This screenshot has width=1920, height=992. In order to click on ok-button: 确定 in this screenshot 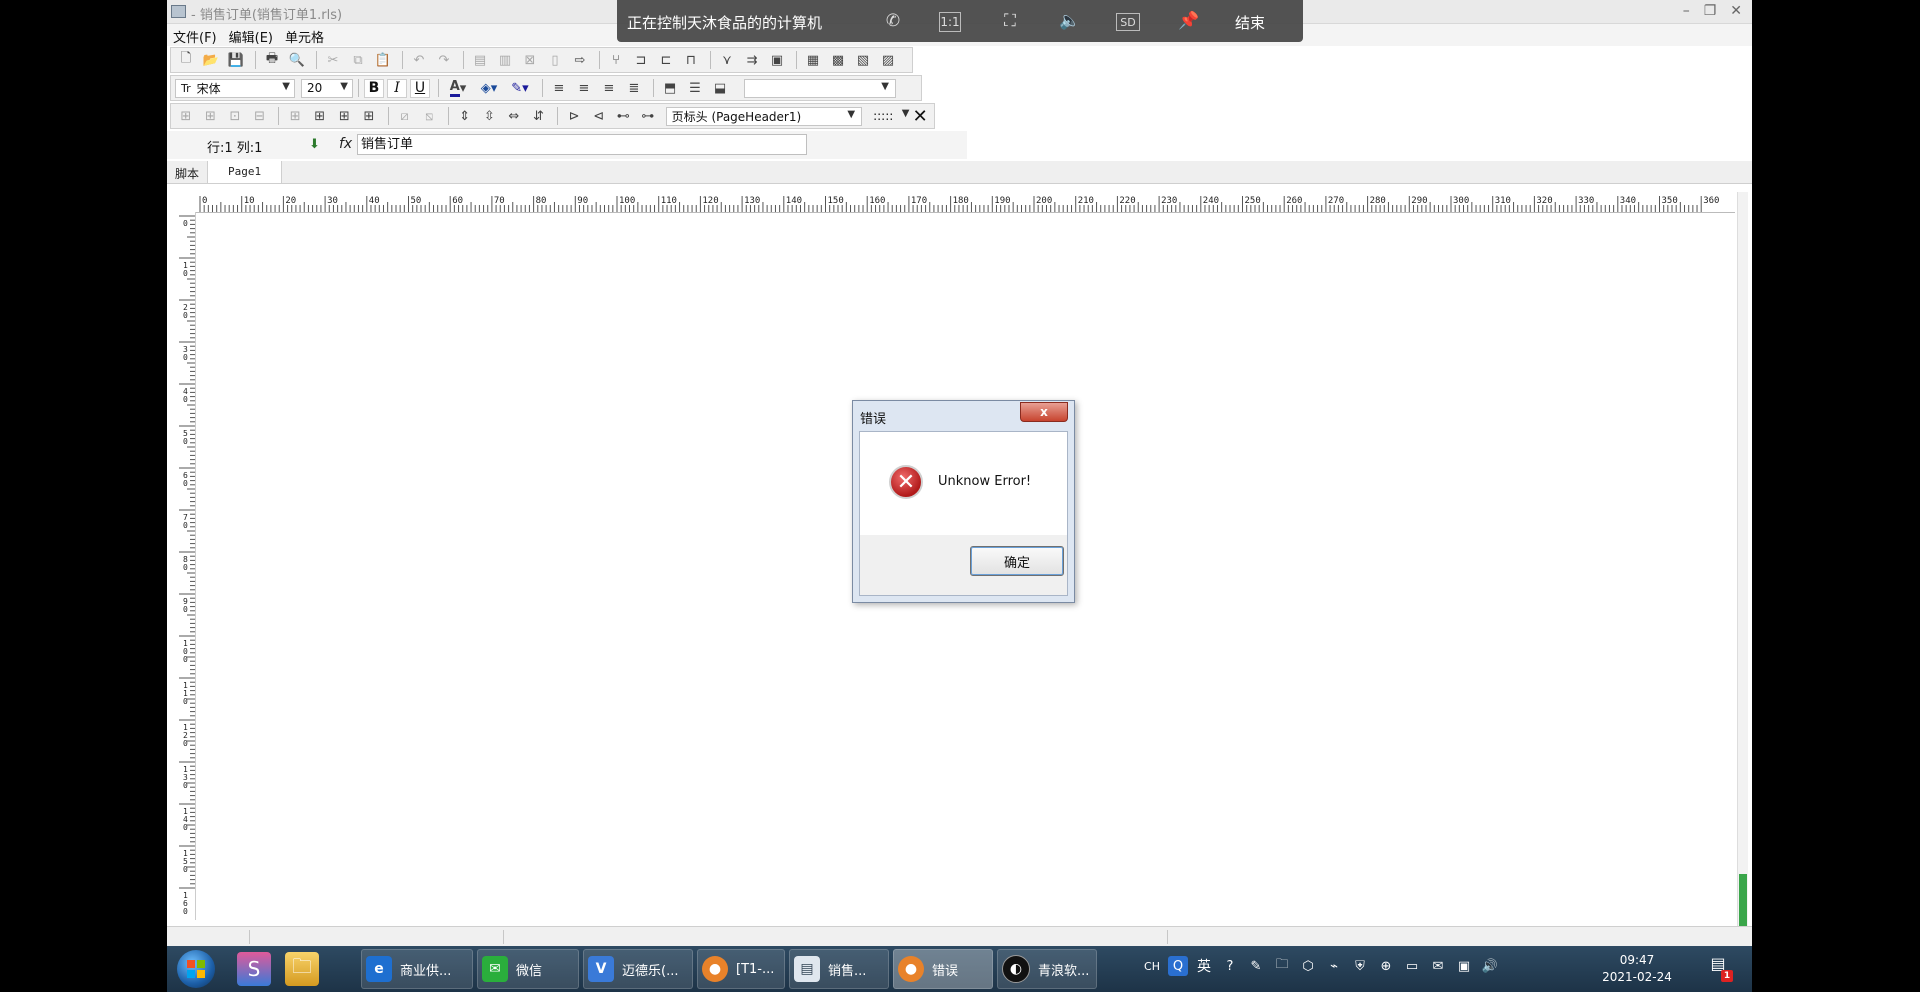, I will do `click(1017, 561)`.